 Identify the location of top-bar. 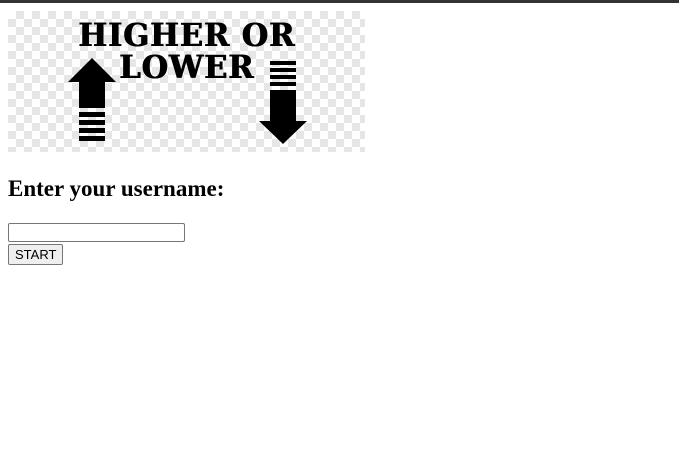
(339, 1).